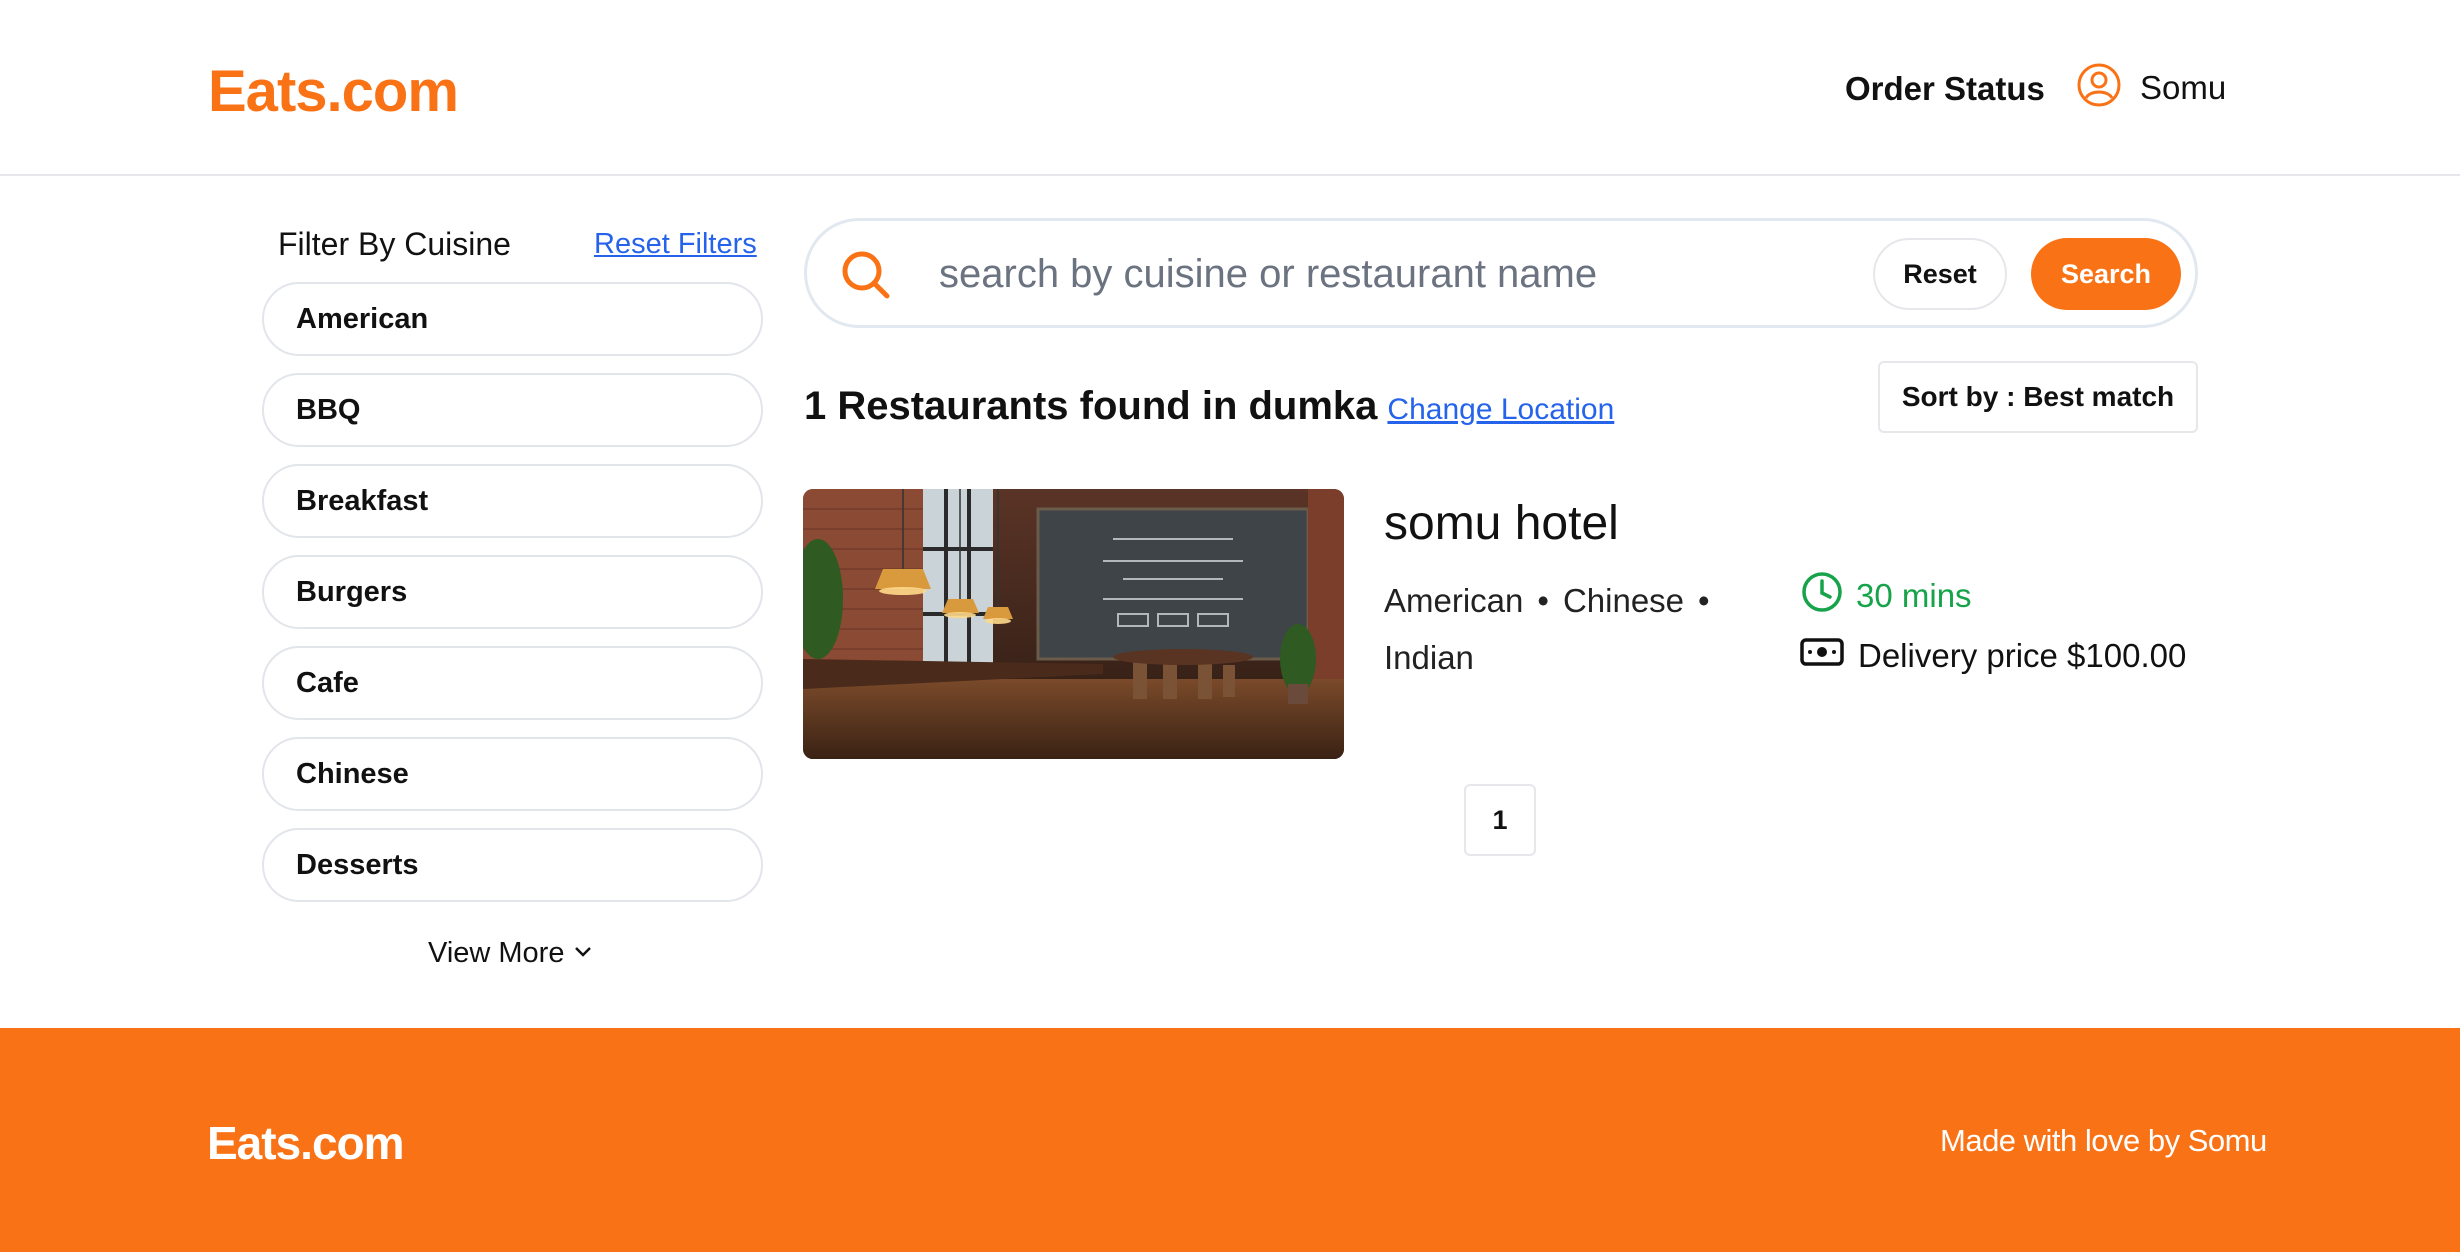  Describe the element at coordinates (1822, 596) in the screenshot. I see `clock-icon` at that location.